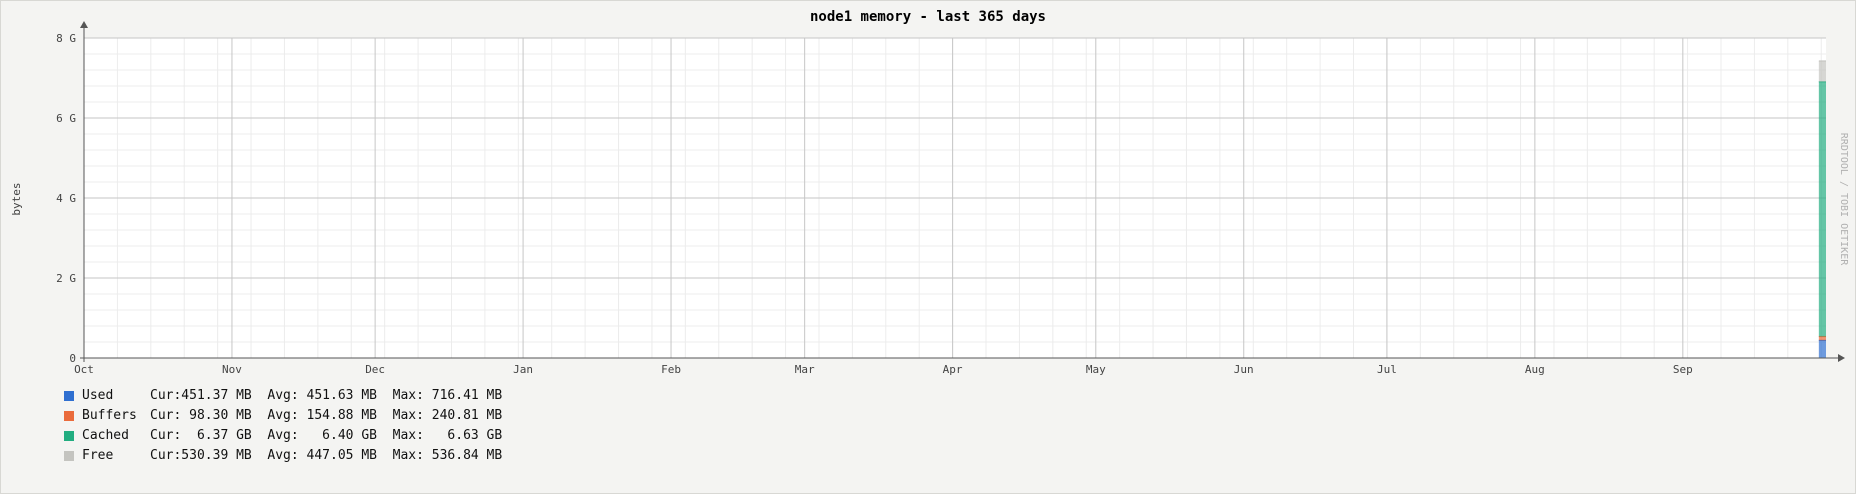  Describe the element at coordinates (1387, 369) in the screenshot. I see `x-tick-label: Jul` at that location.